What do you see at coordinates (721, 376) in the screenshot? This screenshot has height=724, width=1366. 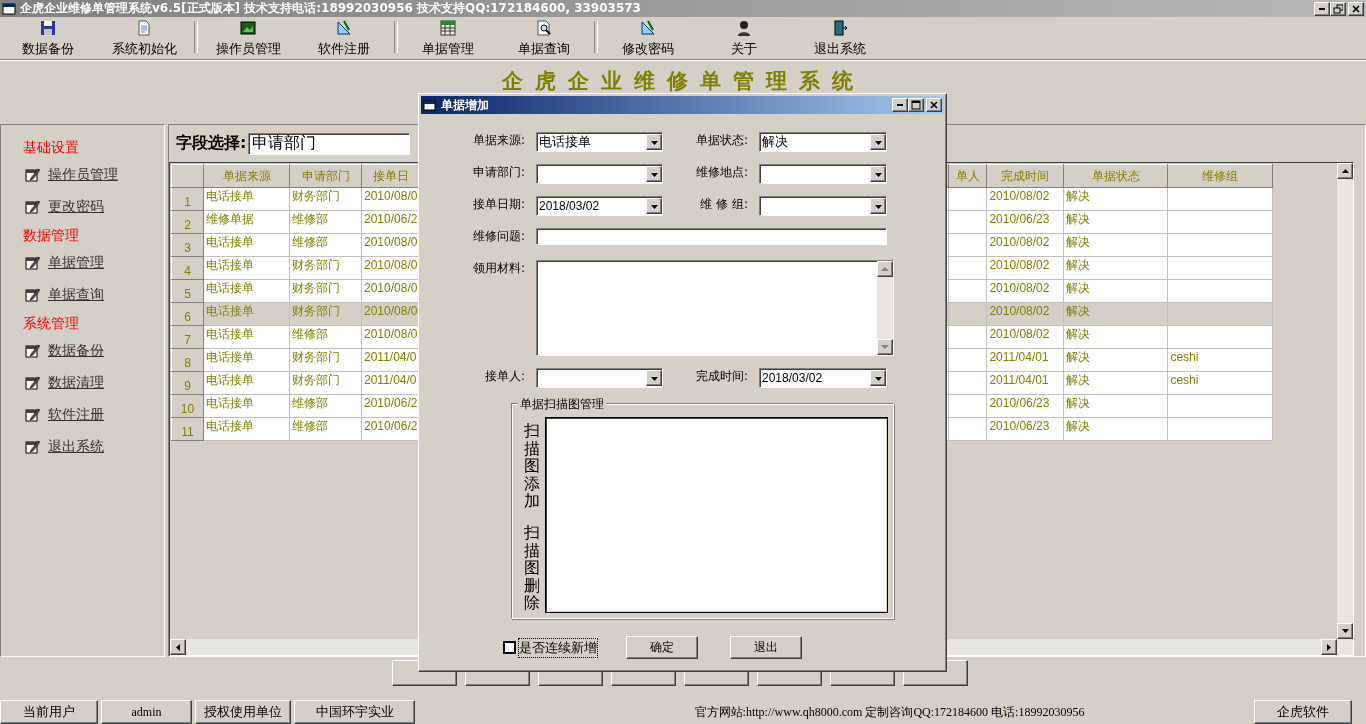 I see `field-label: 完成时间:` at bounding box center [721, 376].